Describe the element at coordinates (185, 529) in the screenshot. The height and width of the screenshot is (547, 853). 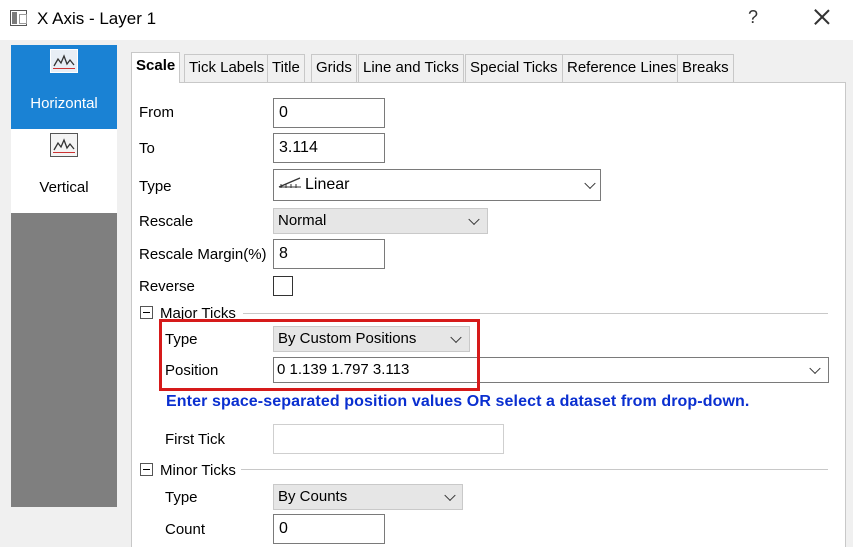
I see `count-label: Count` at that location.